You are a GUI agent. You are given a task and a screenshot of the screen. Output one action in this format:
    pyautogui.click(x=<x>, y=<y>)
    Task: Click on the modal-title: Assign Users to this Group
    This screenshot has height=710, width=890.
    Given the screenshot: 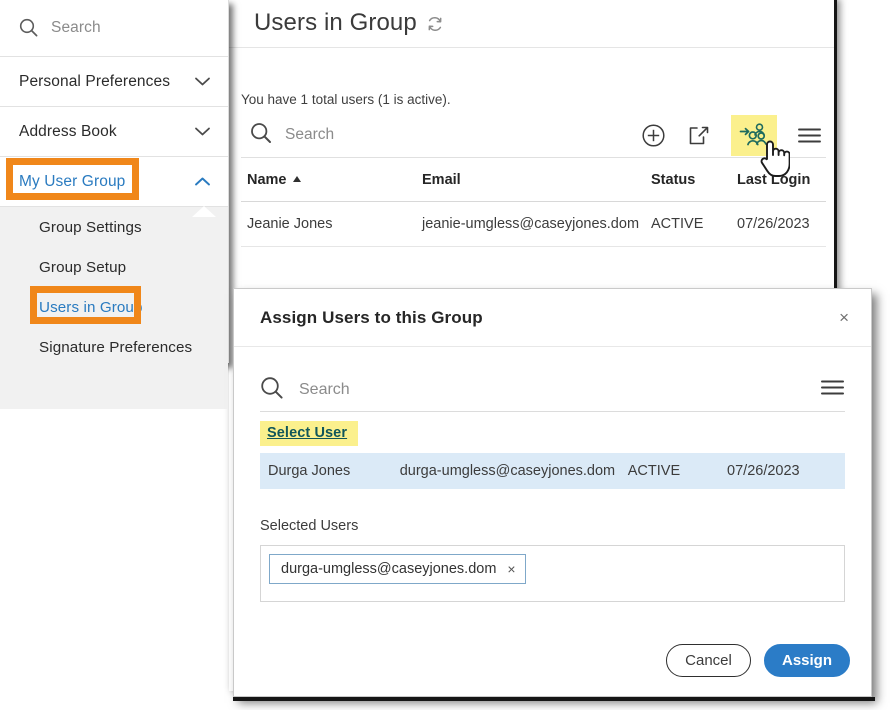 What is the action you would take?
    pyautogui.click(x=371, y=317)
    